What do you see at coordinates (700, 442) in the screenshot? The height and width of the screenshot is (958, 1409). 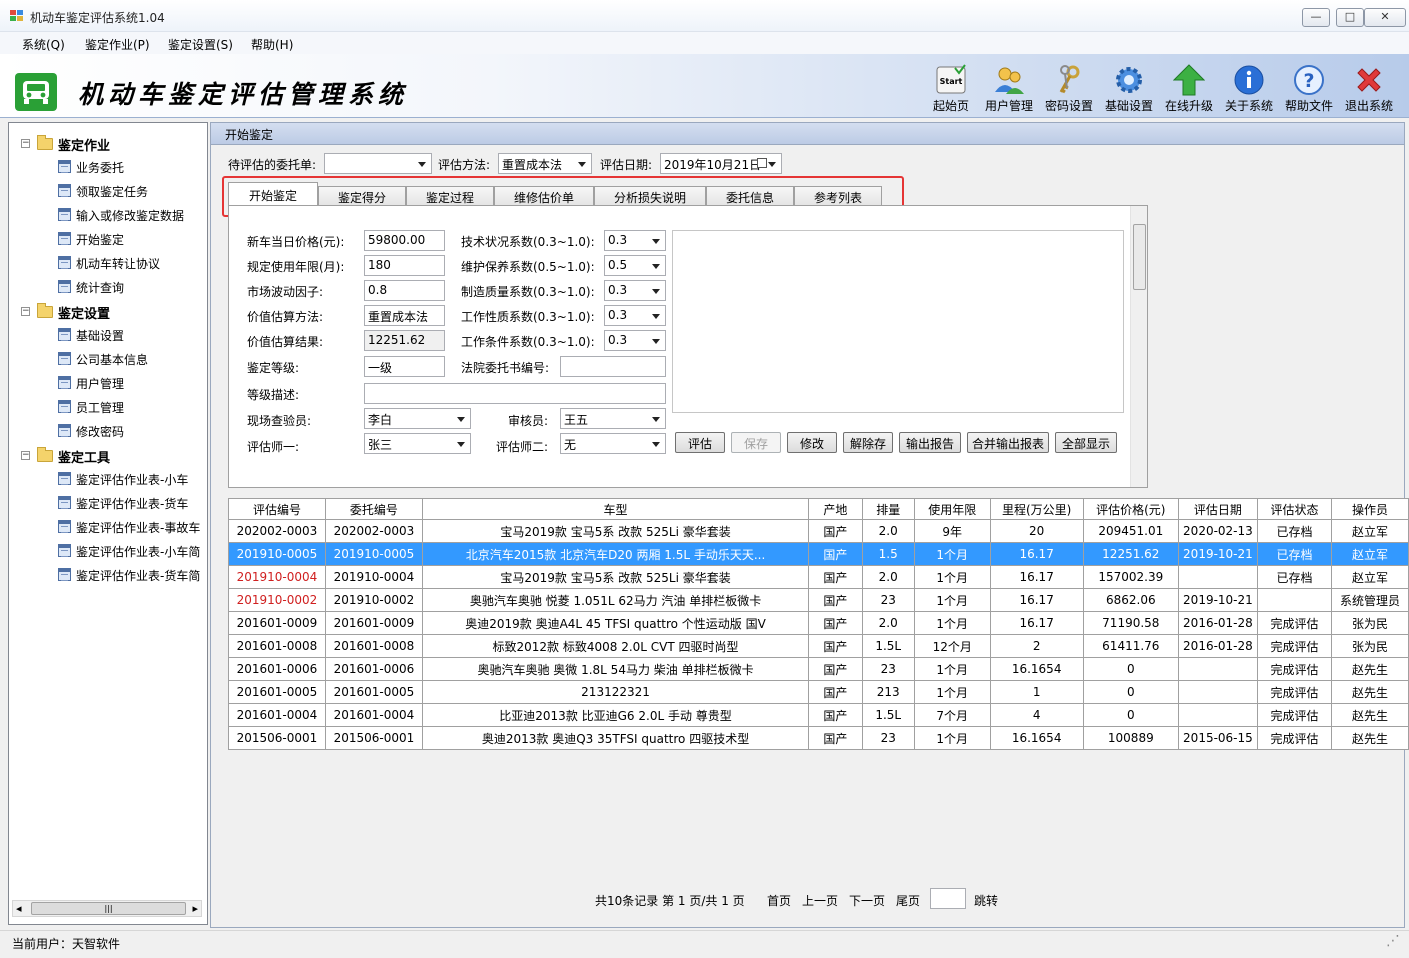 I see `evaluate-button: 评估` at bounding box center [700, 442].